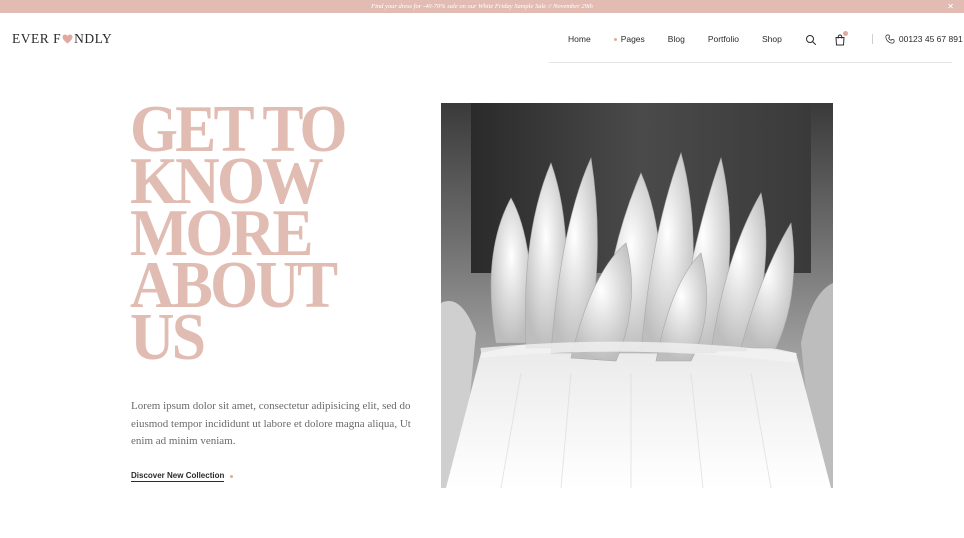 The image size is (964, 538). What do you see at coordinates (232, 476) in the screenshot?
I see `link-marker` at bounding box center [232, 476].